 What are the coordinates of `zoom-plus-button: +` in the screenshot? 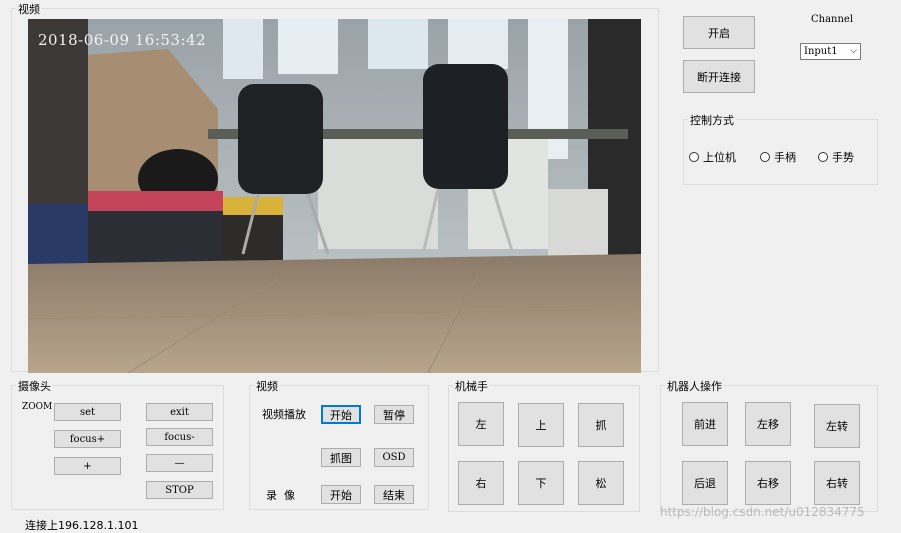 It's located at (87, 466).